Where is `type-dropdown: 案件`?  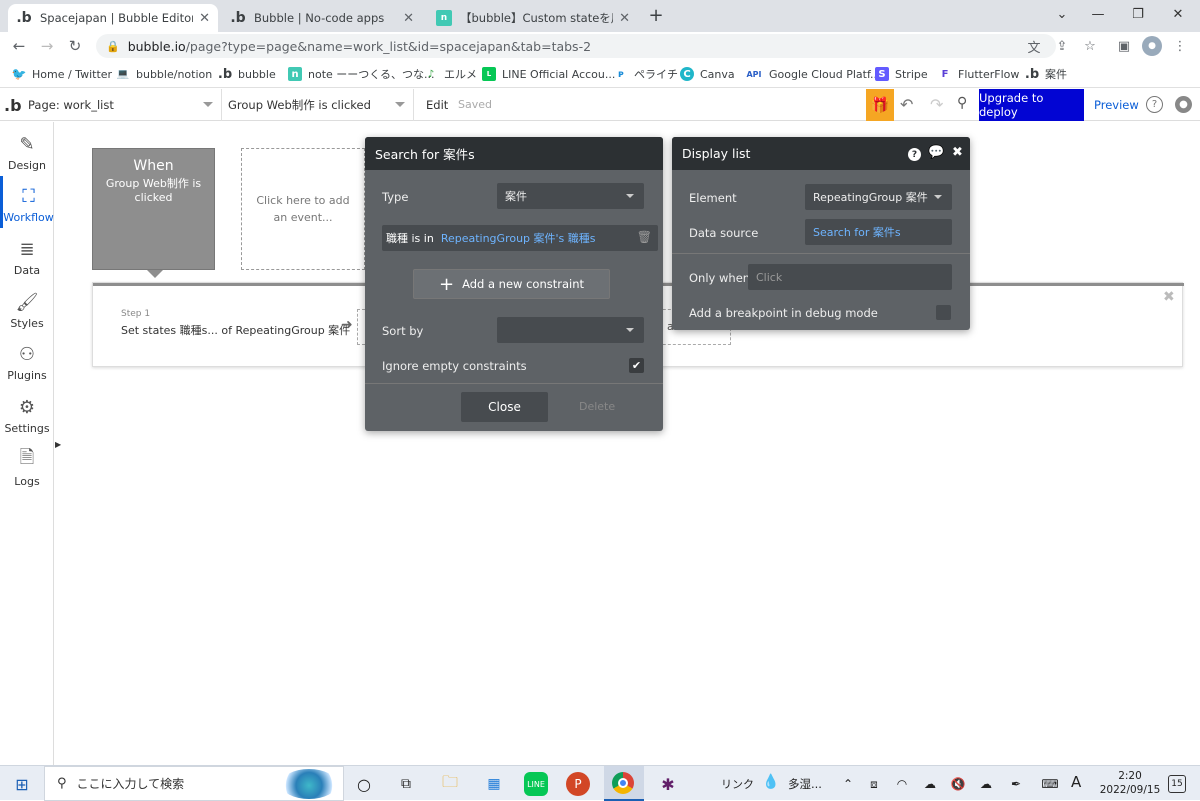 type-dropdown: 案件 is located at coordinates (570, 196).